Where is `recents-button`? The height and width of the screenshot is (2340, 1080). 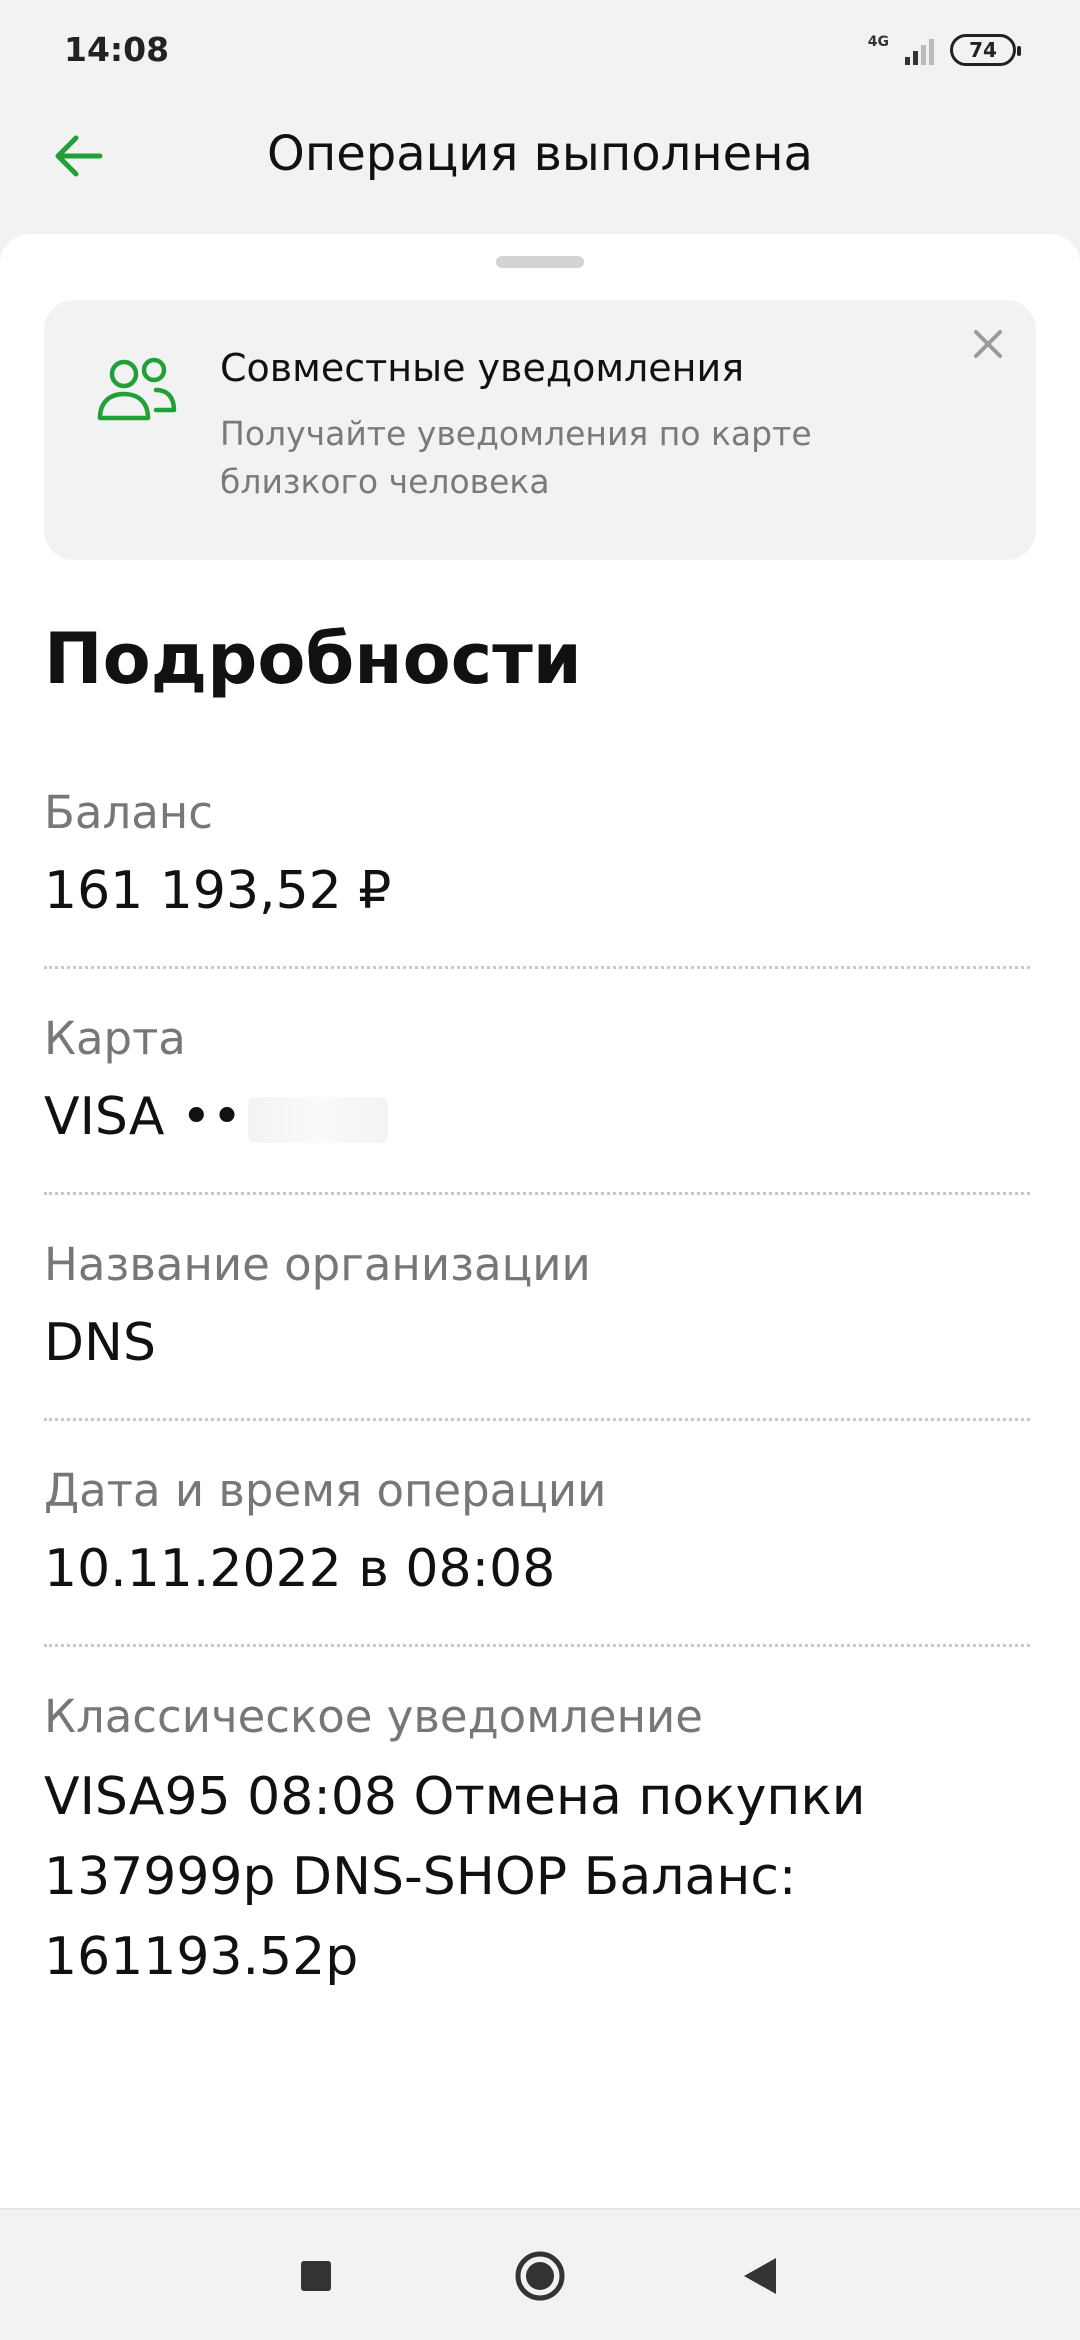 recents-button is located at coordinates (316, 2276).